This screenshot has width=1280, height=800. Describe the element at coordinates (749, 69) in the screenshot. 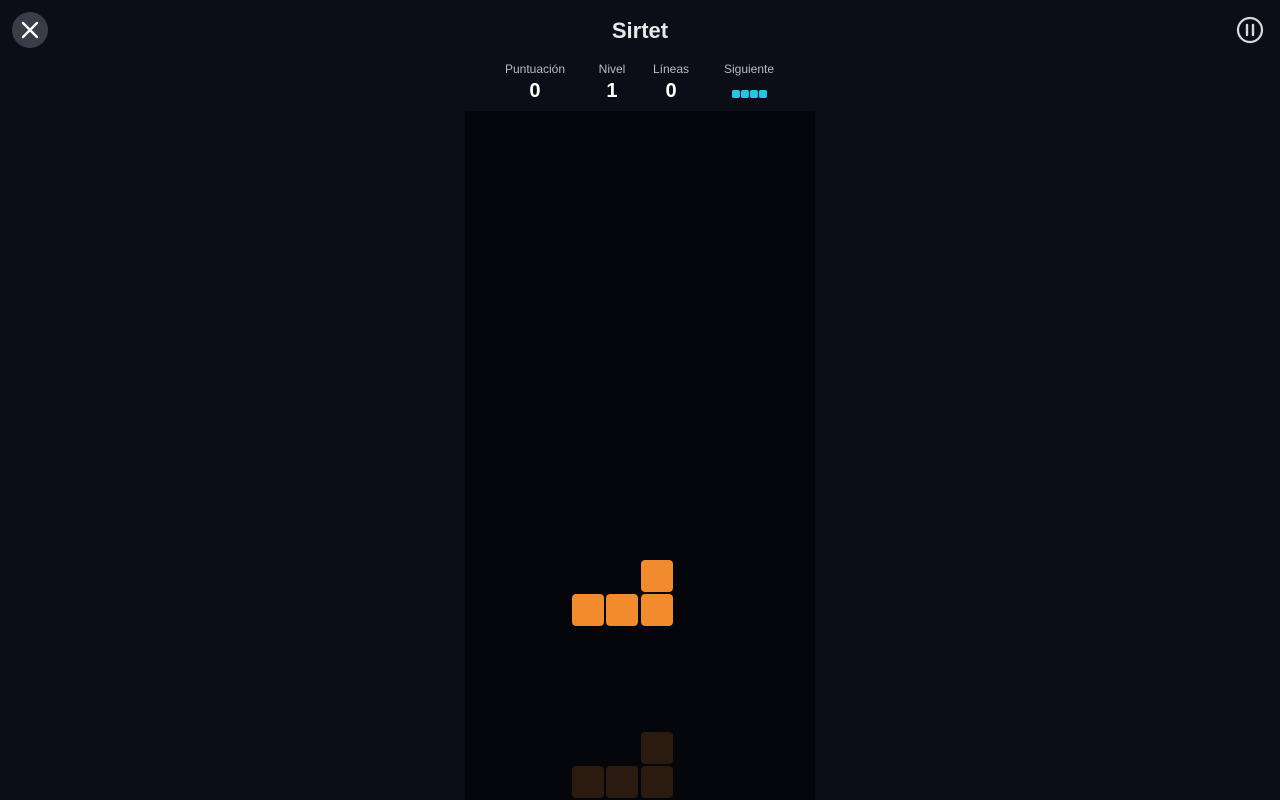

I see `next-label: Siguiente` at that location.